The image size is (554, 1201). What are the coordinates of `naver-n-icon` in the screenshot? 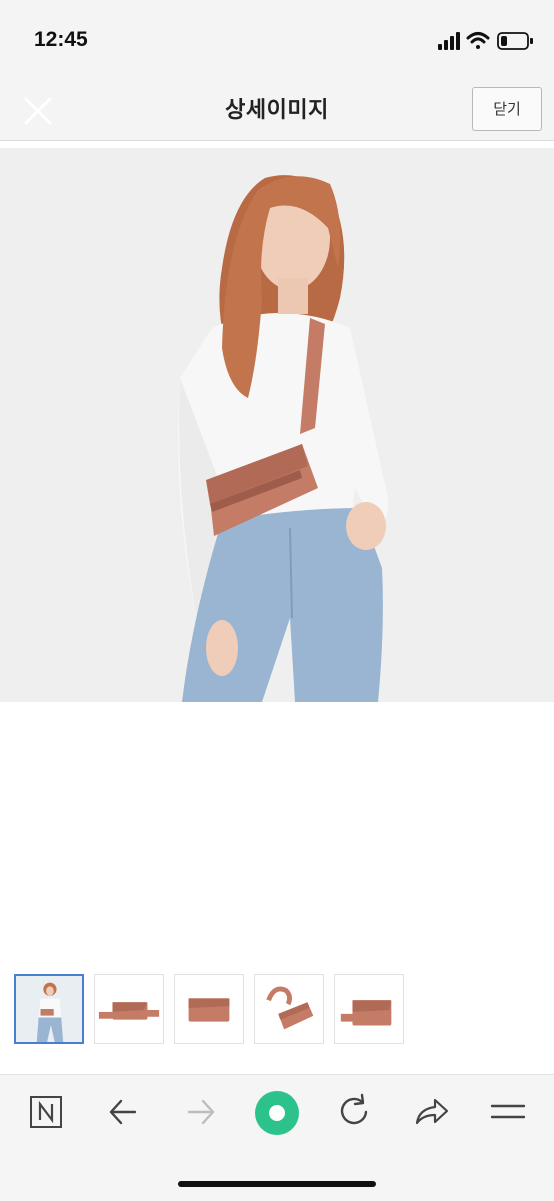 It's located at (46, 1113).